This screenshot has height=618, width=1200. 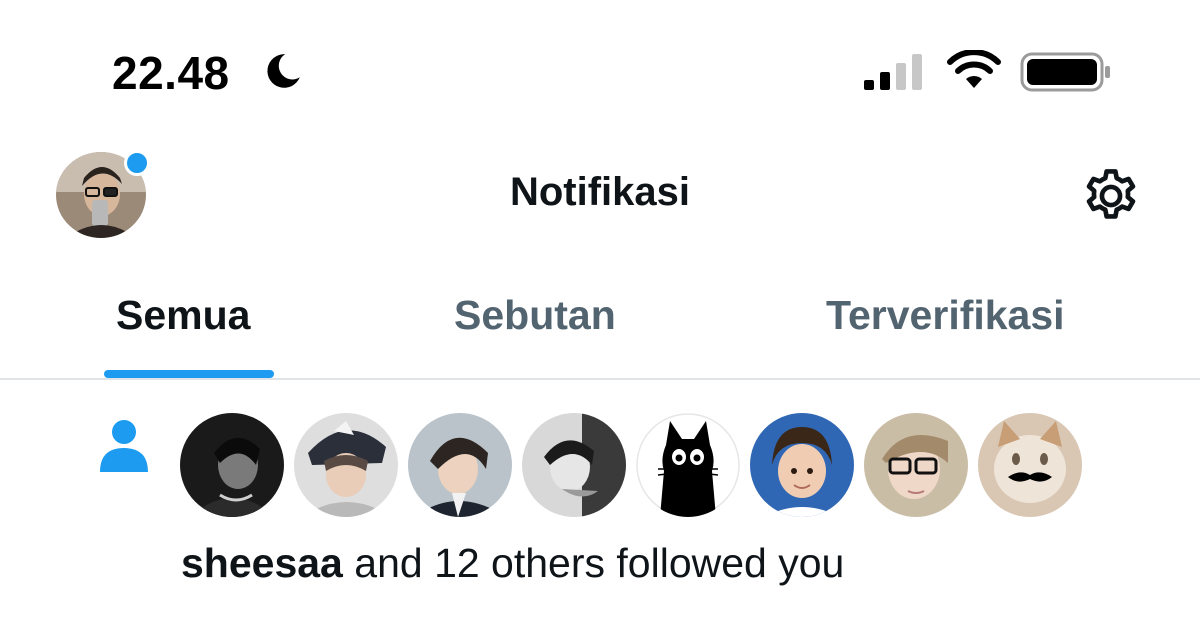 What do you see at coordinates (945, 315) in the screenshot?
I see `tab-terverifikasi: Terverifikasi` at bounding box center [945, 315].